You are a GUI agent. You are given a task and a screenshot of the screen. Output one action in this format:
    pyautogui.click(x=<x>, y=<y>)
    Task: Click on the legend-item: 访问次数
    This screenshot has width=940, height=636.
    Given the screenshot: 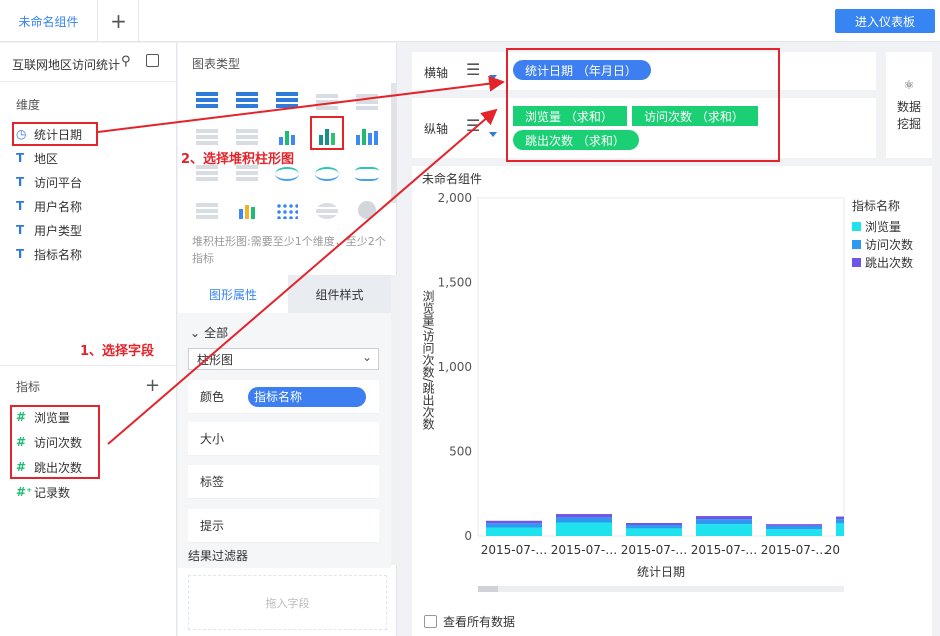 What is the action you would take?
    pyautogui.click(x=882, y=244)
    